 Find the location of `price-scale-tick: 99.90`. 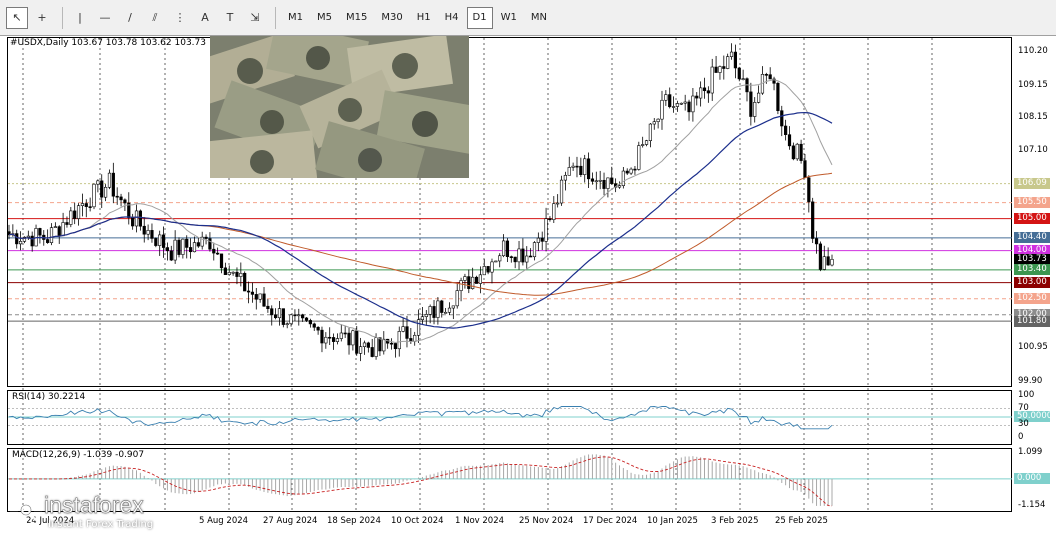

price-scale-tick: 99.90 is located at coordinates (1030, 381).